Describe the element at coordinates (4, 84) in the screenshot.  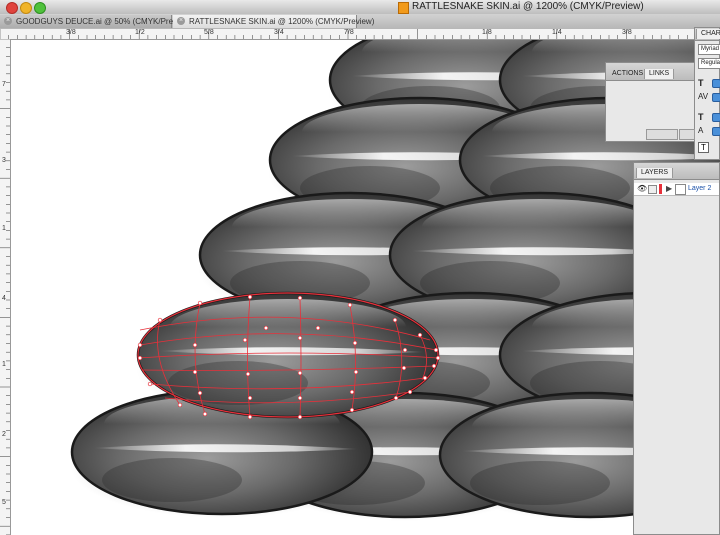
I see `ruler-label: 7` at that location.